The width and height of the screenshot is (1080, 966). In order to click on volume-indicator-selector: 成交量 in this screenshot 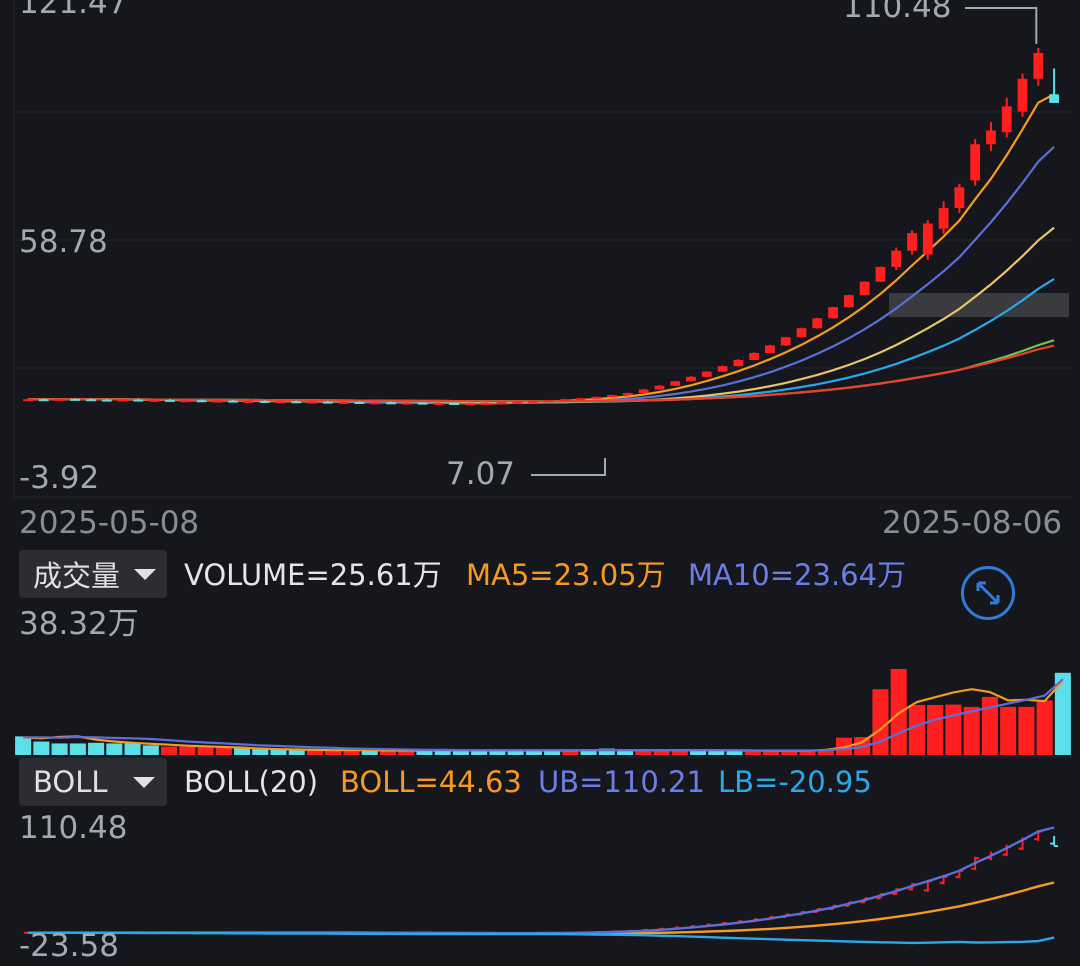, I will do `click(93, 574)`.